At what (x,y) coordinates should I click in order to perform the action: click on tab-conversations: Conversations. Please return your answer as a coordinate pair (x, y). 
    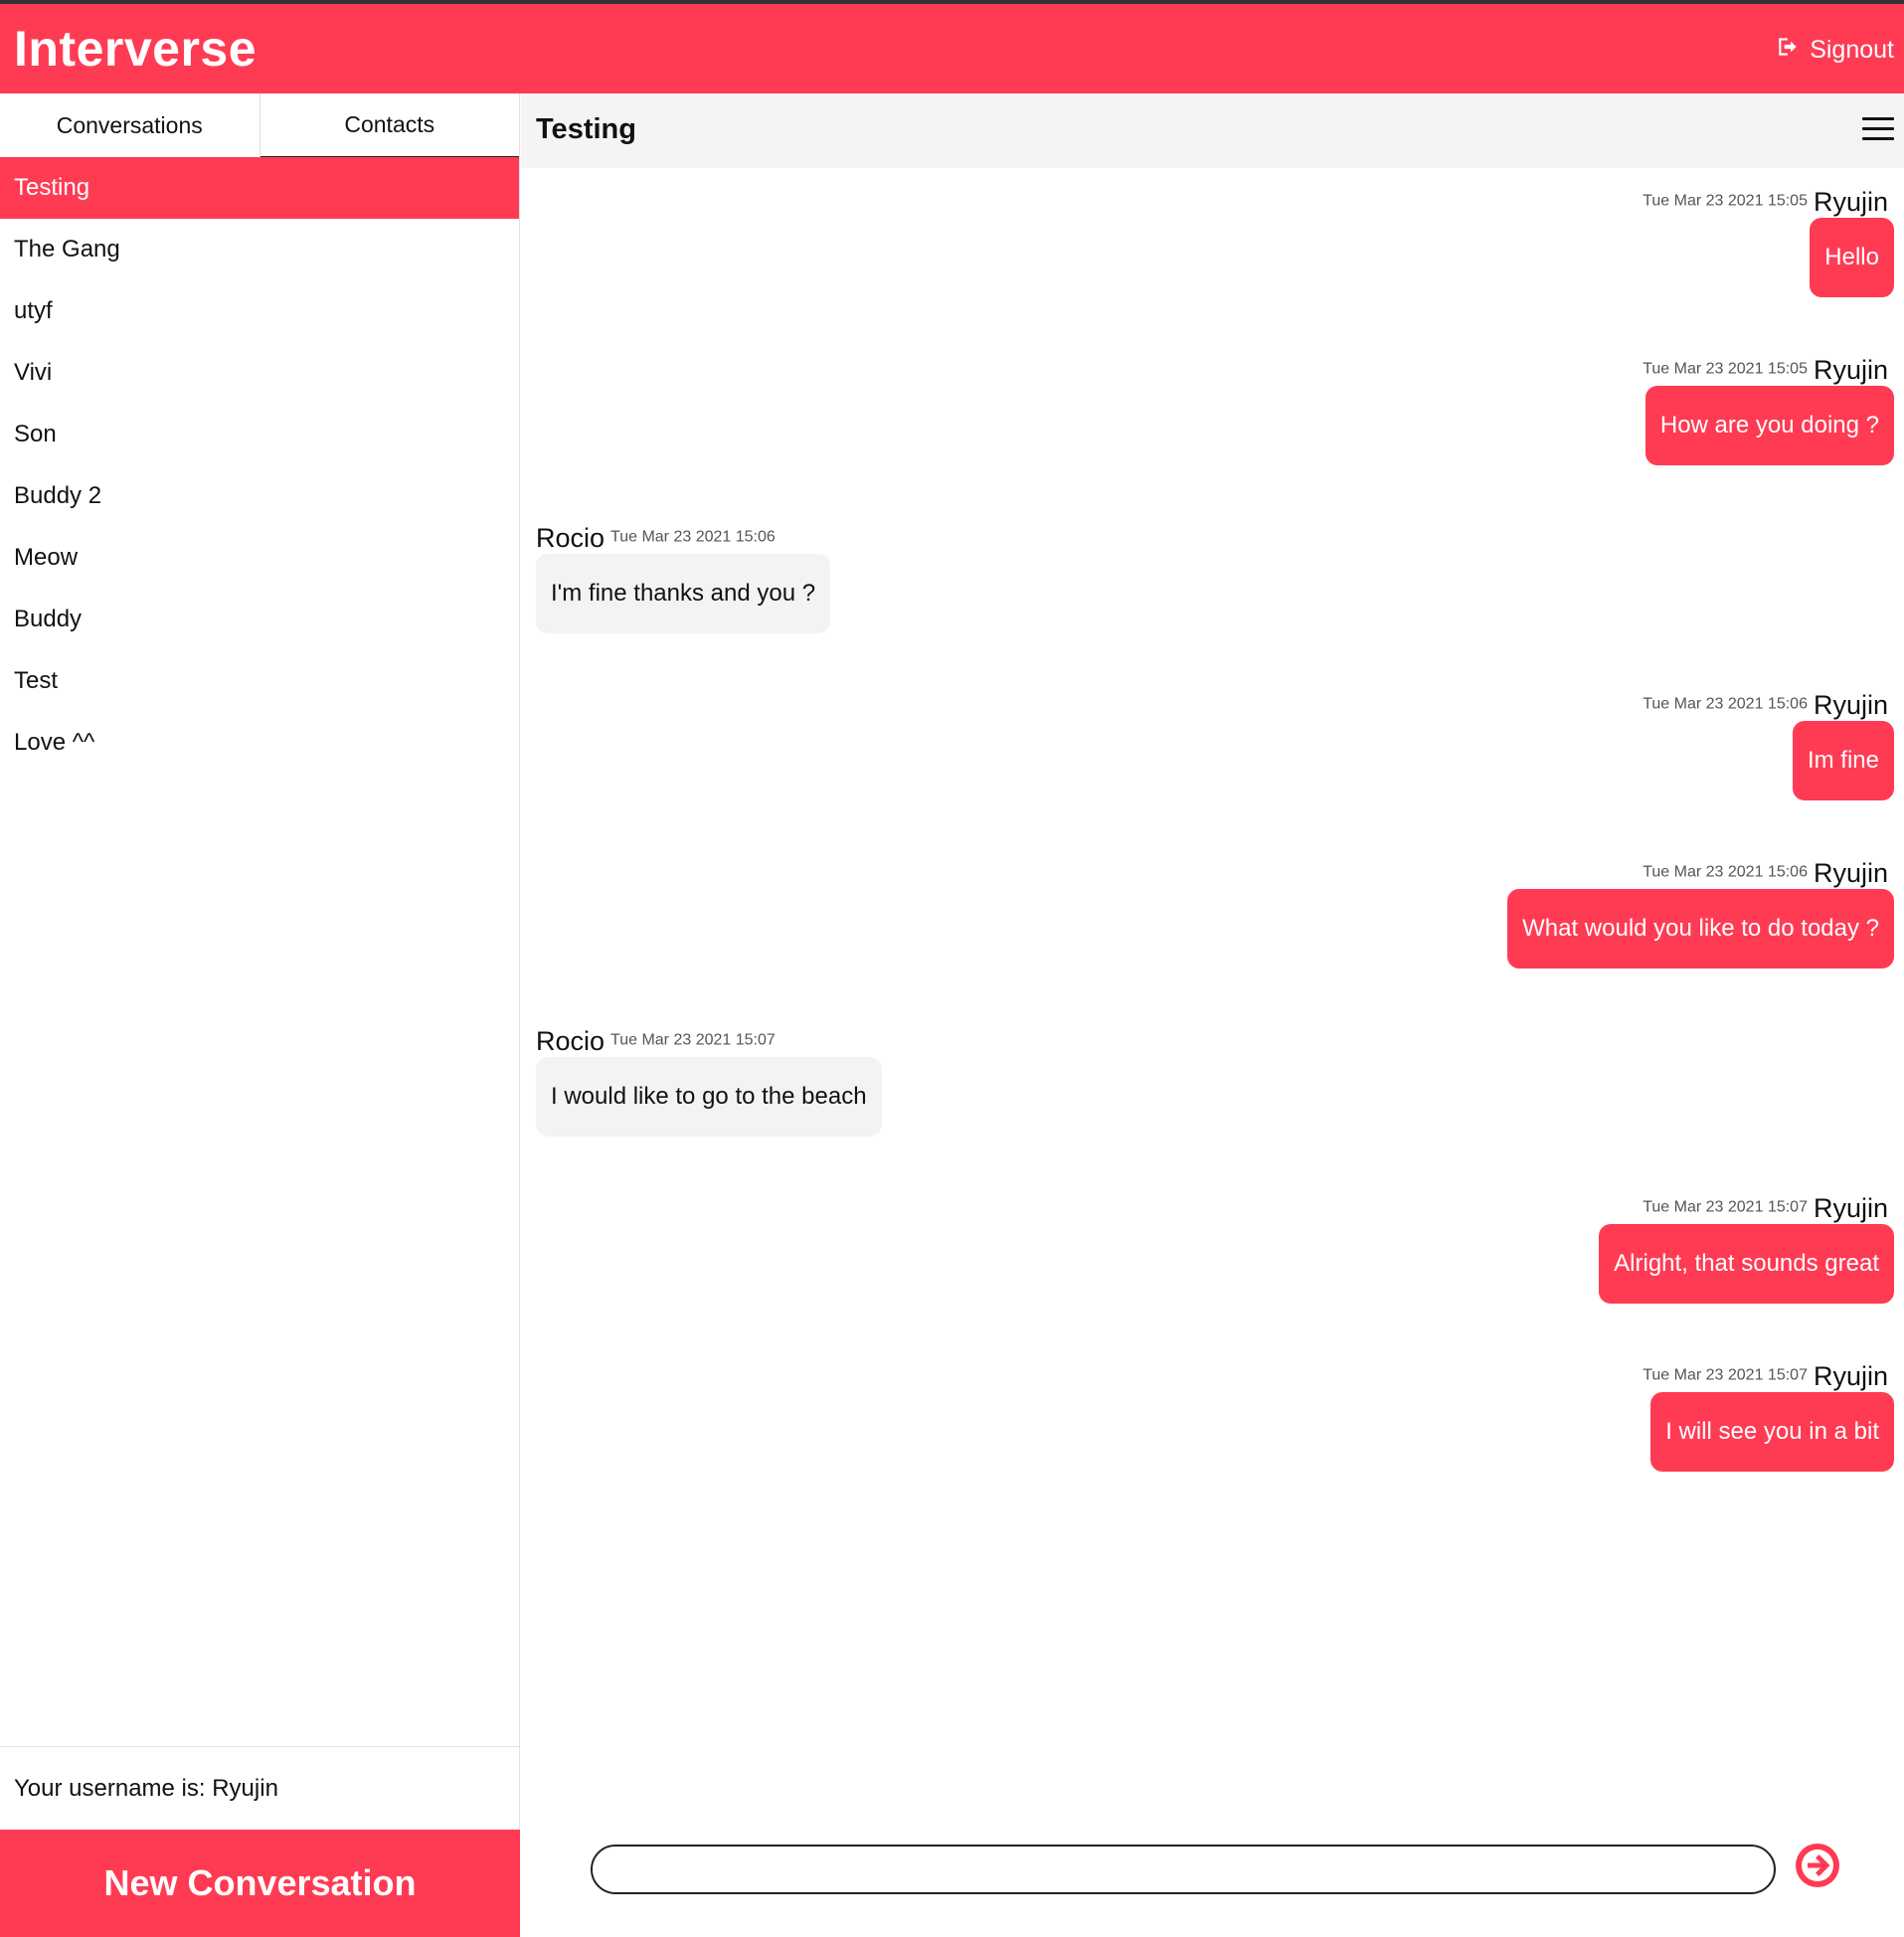
    Looking at the image, I should click on (130, 125).